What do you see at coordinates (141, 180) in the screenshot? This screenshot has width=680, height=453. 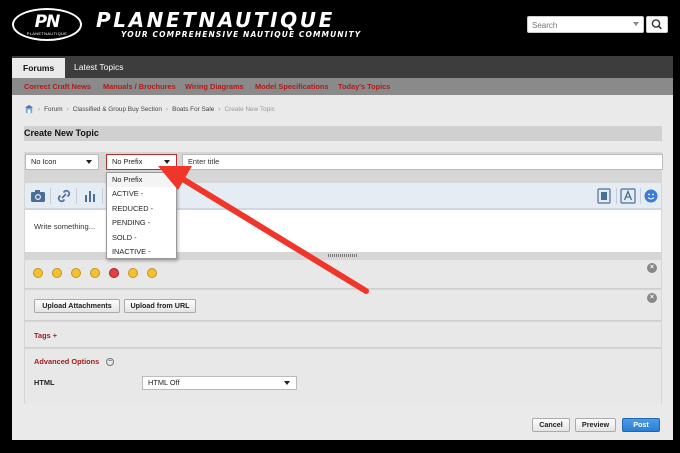 I see `prefix-option-no-prefix: No Prefix` at bounding box center [141, 180].